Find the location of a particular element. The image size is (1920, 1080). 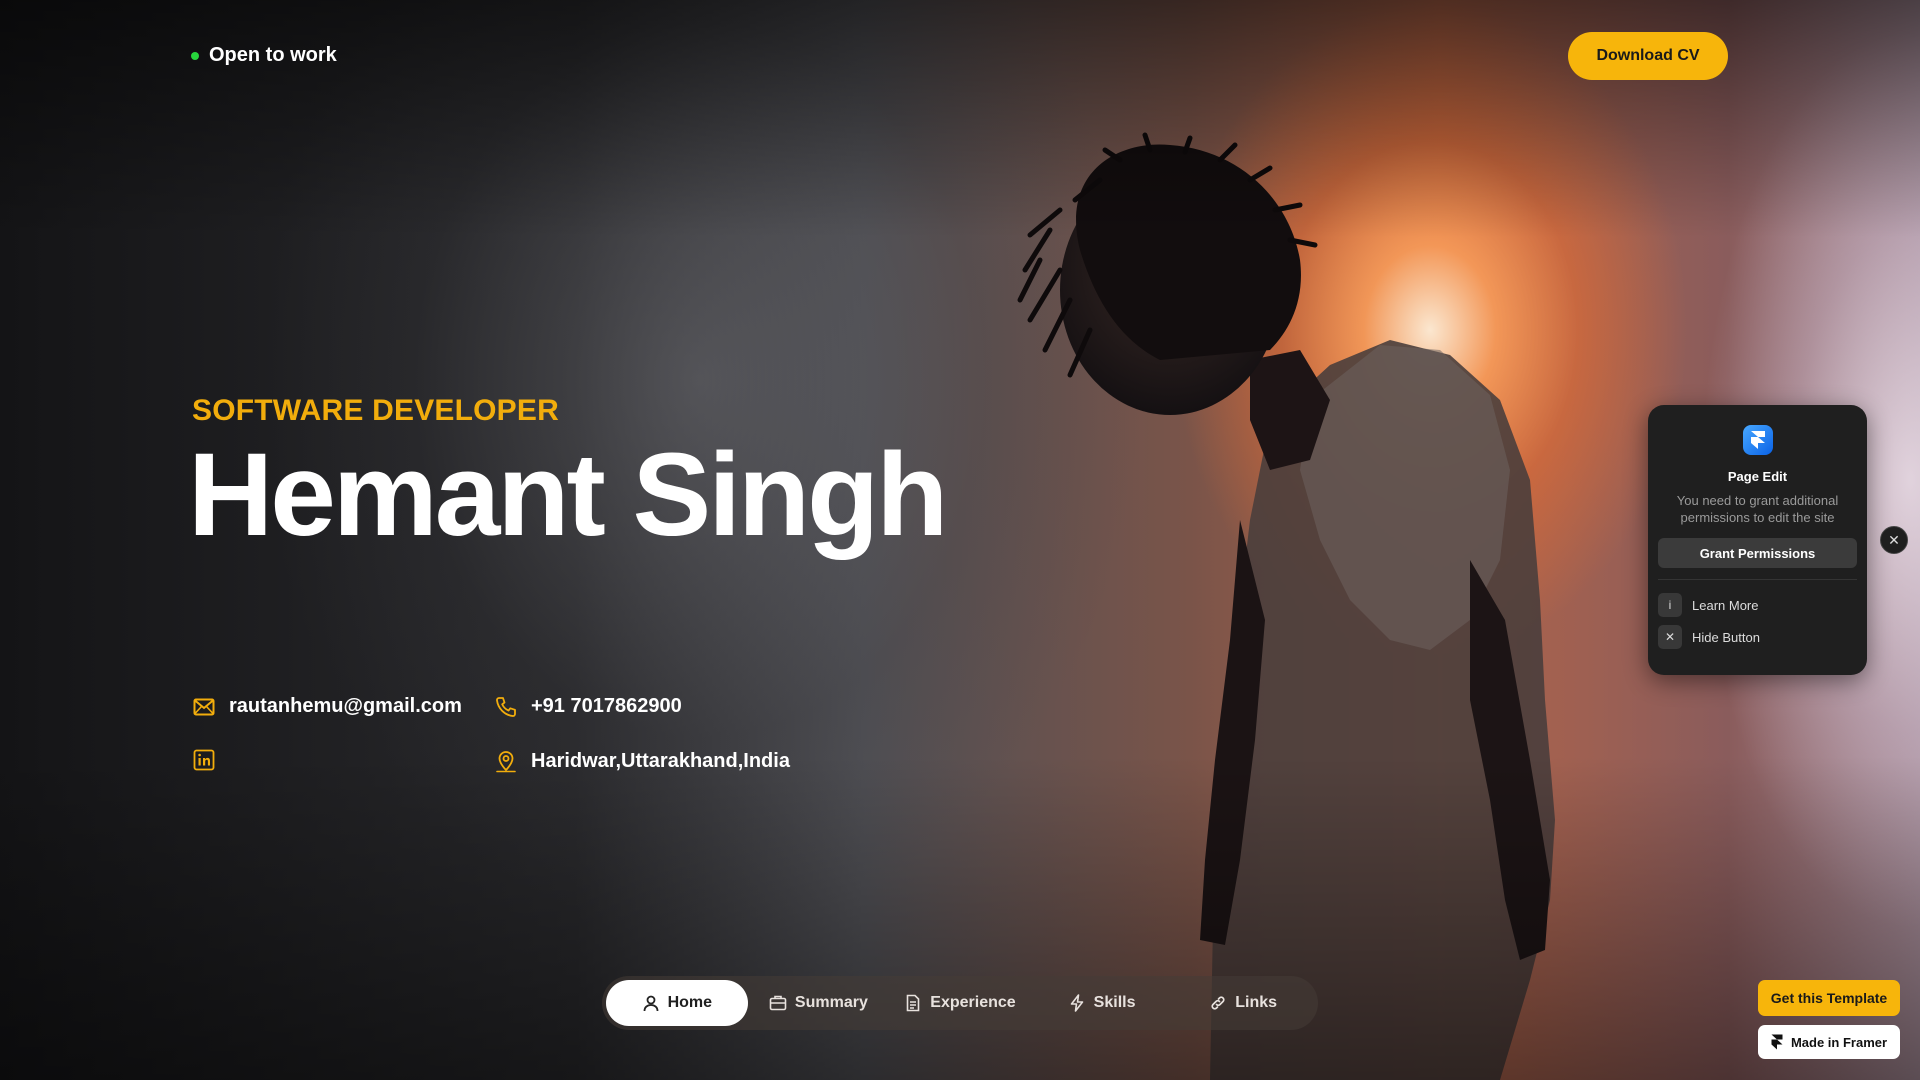

close-panel-button: ✕ is located at coordinates (1894, 540).